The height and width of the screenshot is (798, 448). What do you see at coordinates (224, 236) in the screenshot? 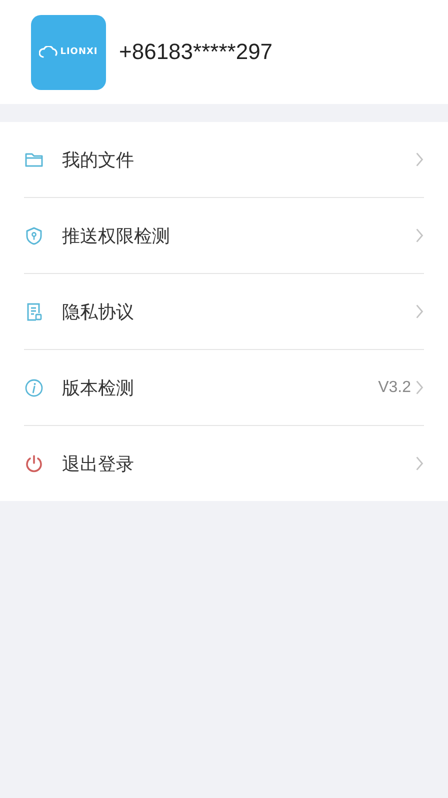
I see `menu-item: 推送权限检测` at bounding box center [224, 236].